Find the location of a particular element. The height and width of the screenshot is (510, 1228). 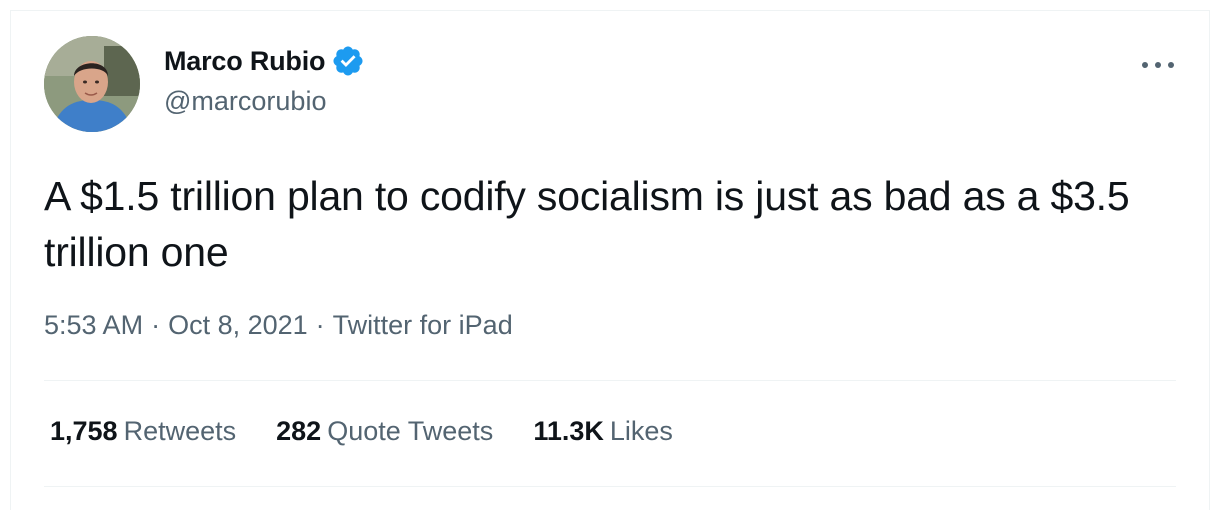

tweet-source: Twitter for iPad is located at coordinates (423, 325).